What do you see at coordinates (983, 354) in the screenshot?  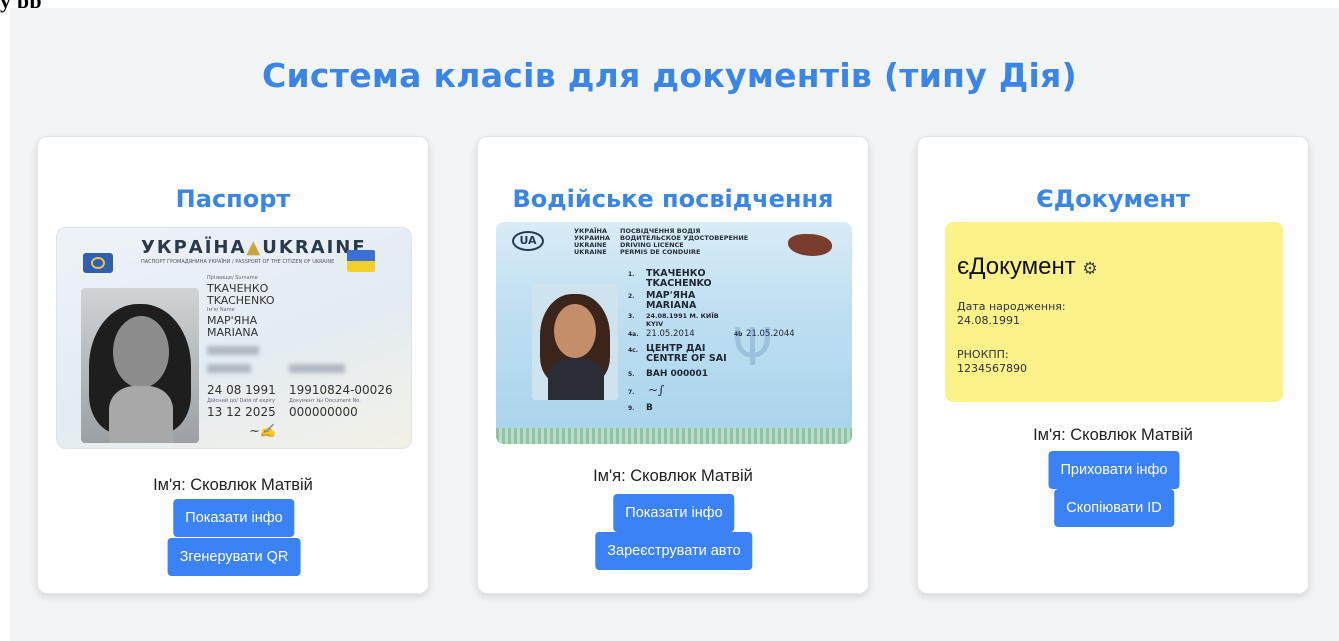 I see `tax-label: РНОКПП:` at bounding box center [983, 354].